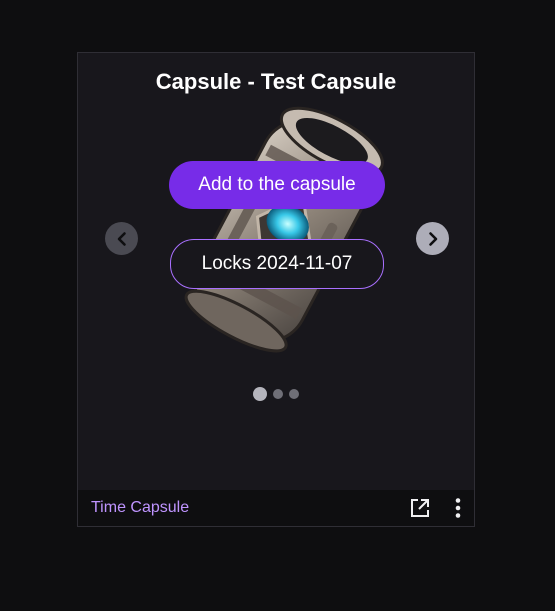 Image resolution: width=555 pixels, height=611 pixels. What do you see at coordinates (140, 508) in the screenshot?
I see `footer-title-link: Time Capsule` at bounding box center [140, 508].